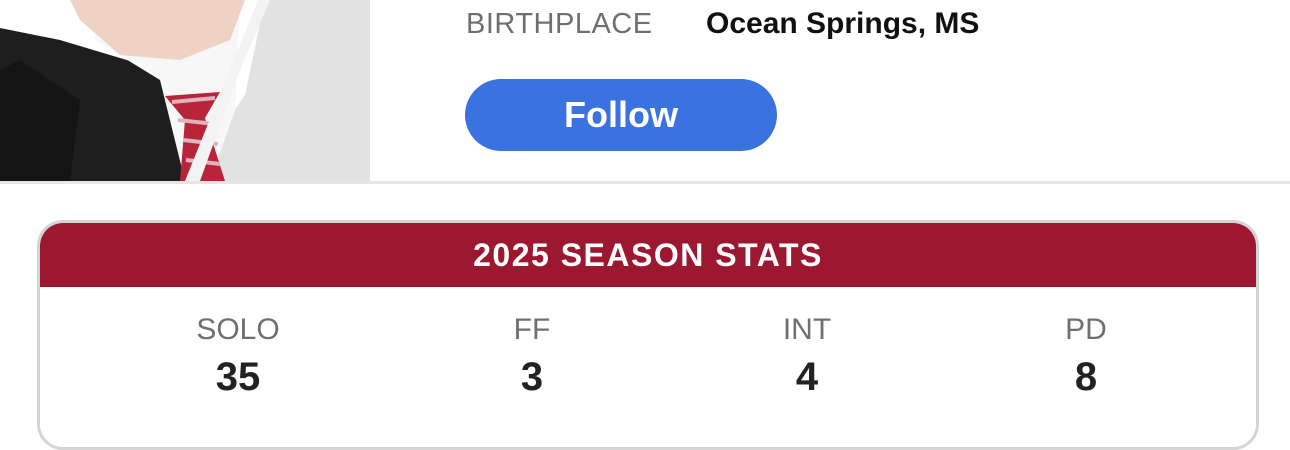 The height and width of the screenshot is (450, 1290). I want to click on stat-value: 35, so click(238, 377).